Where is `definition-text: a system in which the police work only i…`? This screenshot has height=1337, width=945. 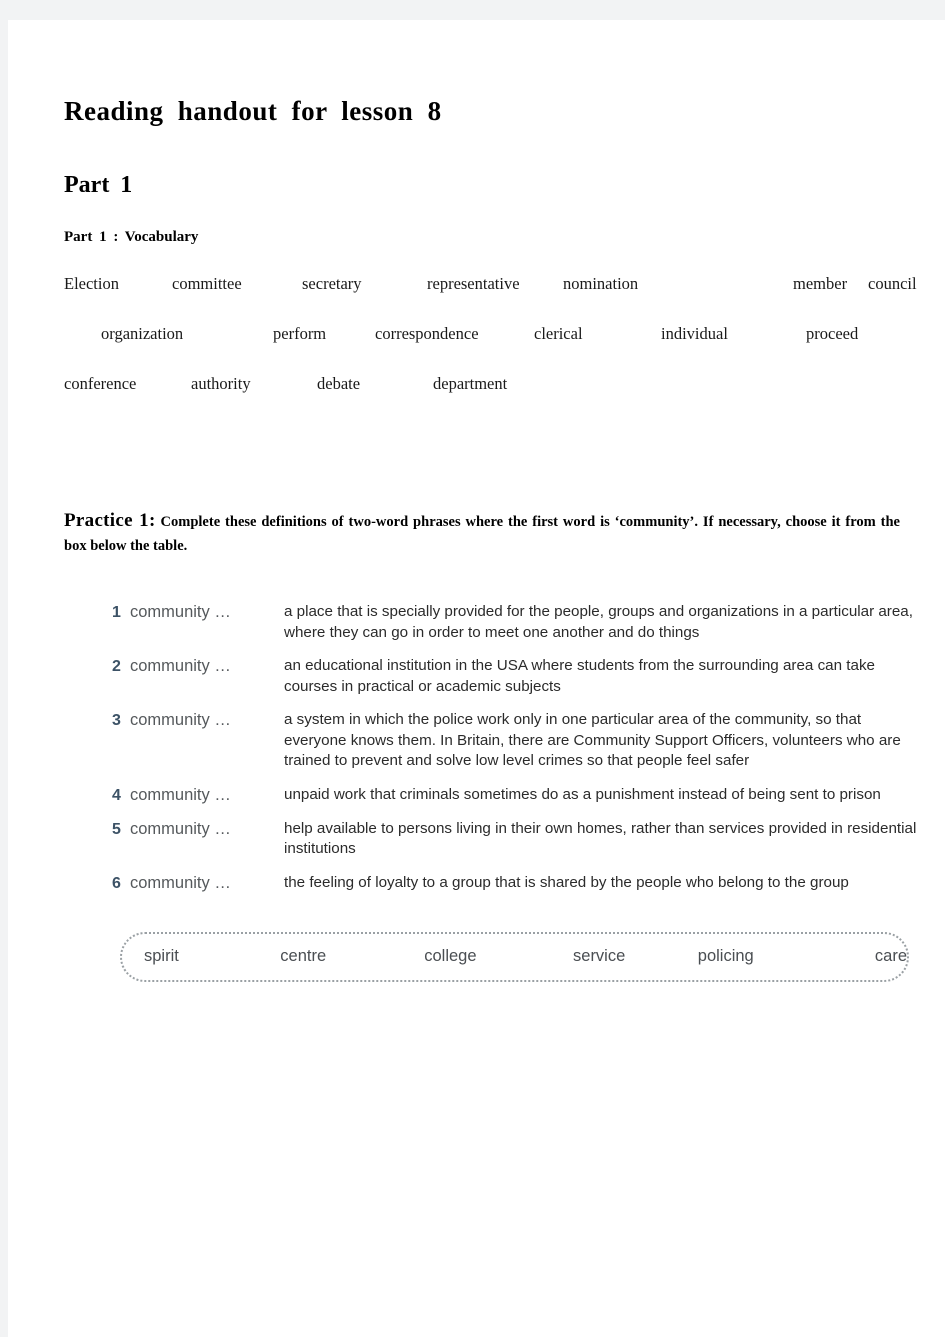
definition-text: a system in which the police work only i… is located at coordinates (592, 740).